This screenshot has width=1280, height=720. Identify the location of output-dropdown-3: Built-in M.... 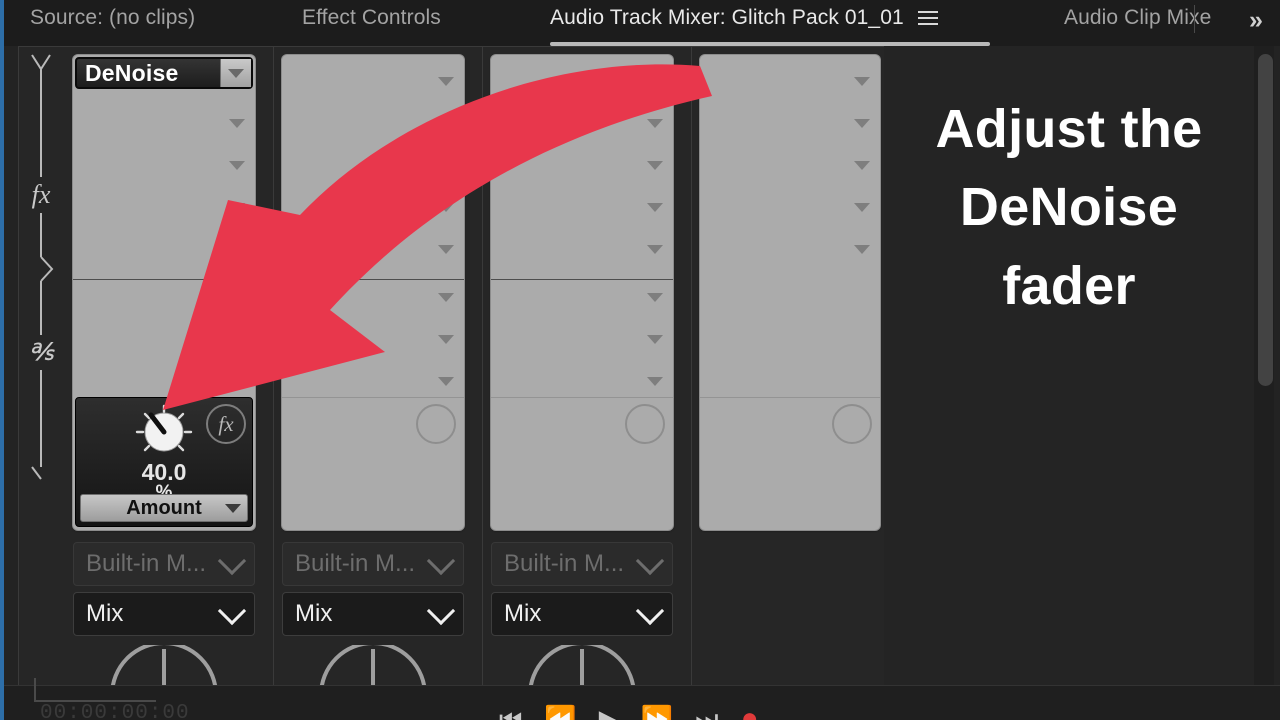
(582, 564).